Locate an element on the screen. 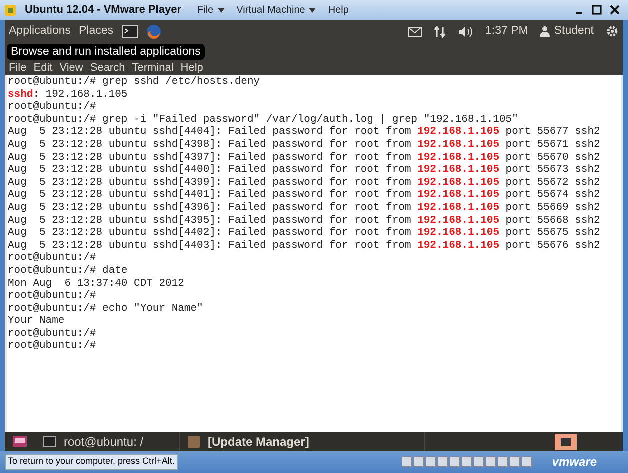 The width and height of the screenshot is (628, 473). terminal-line: Aug 5 23:12:28 ubuntu sshd[4397]: Failed password for root from 192.168.1.105 port 55670 ssh2 is located at coordinates (304, 158).